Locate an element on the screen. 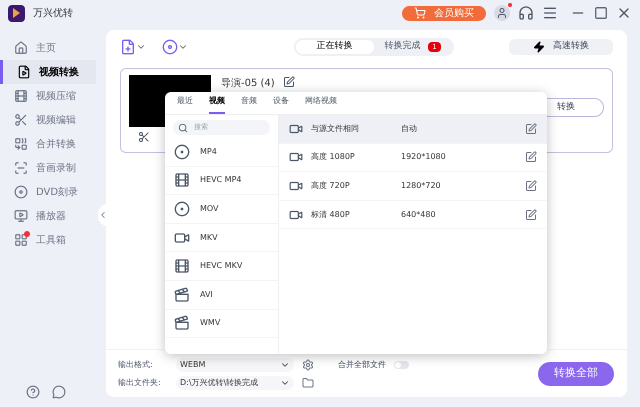  user-icon is located at coordinates (502, 13).